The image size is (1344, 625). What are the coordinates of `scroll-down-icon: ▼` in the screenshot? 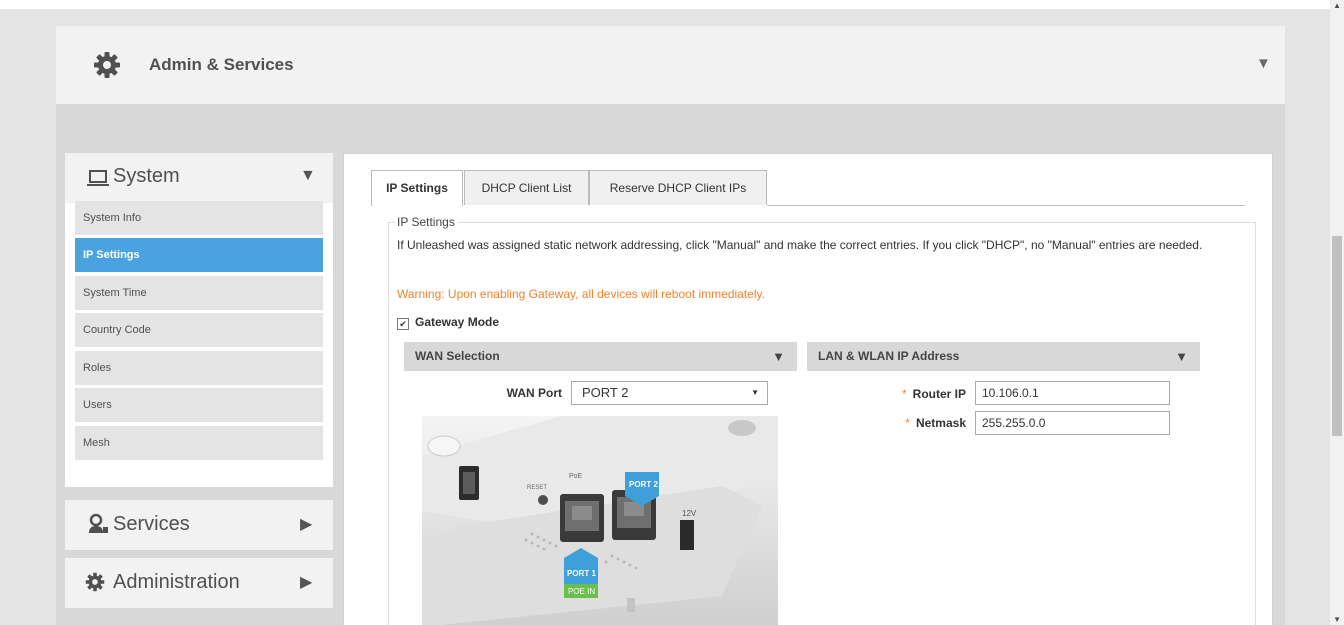 It's located at (1337, 619).